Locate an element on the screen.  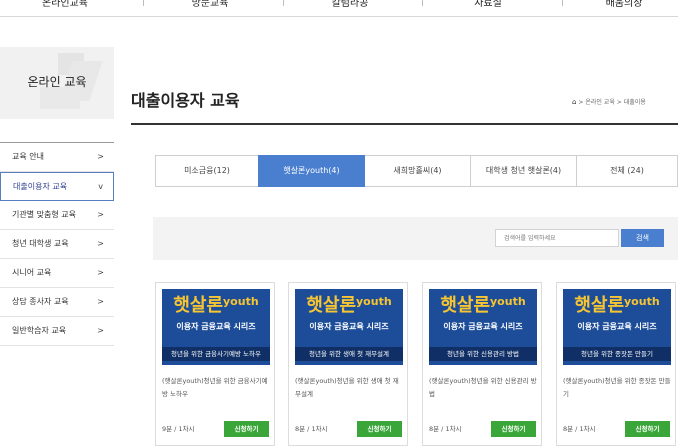
course-thumbnail: 햇살론youth 이용자 금융교육 시리즈 청년을 위한 신용관리 방법 is located at coordinates (483, 327).